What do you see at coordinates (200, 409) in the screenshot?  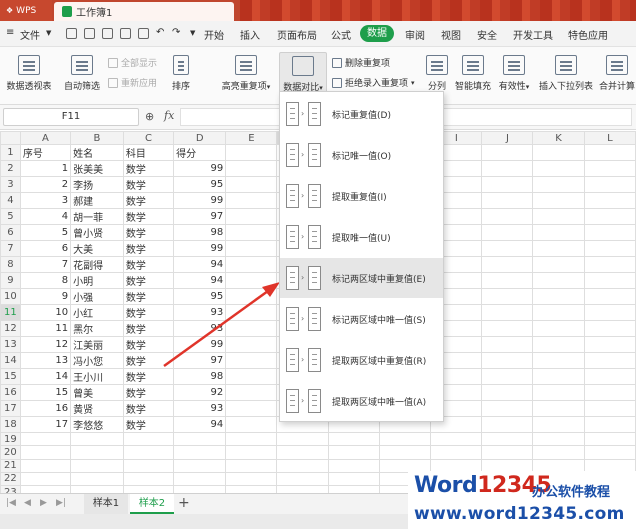 I see `cell: 93` at bounding box center [200, 409].